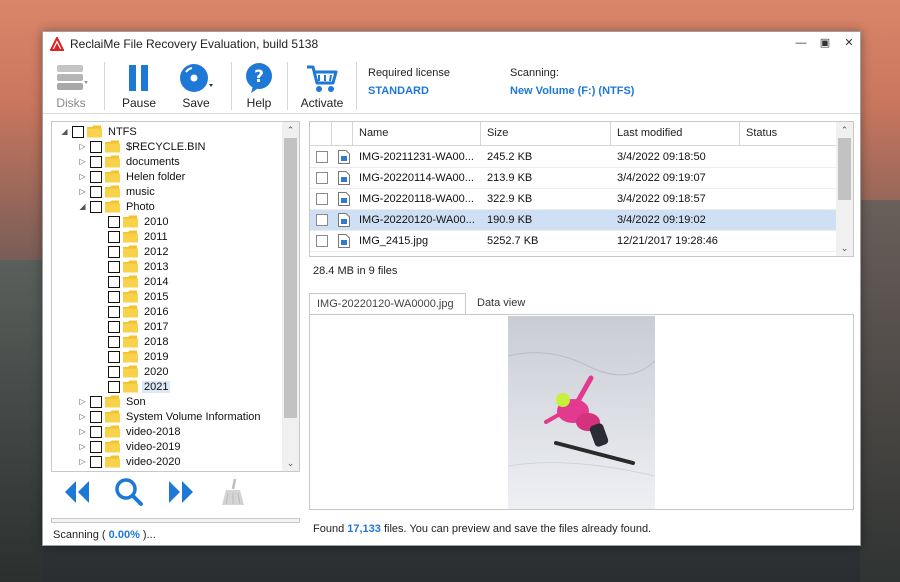 Image resolution: width=900 pixels, height=582 pixels. What do you see at coordinates (661, 157) in the screenshot?
I see `file-last-modified: 3/4/2022 09:18:50` at bounding box center [661, 157].